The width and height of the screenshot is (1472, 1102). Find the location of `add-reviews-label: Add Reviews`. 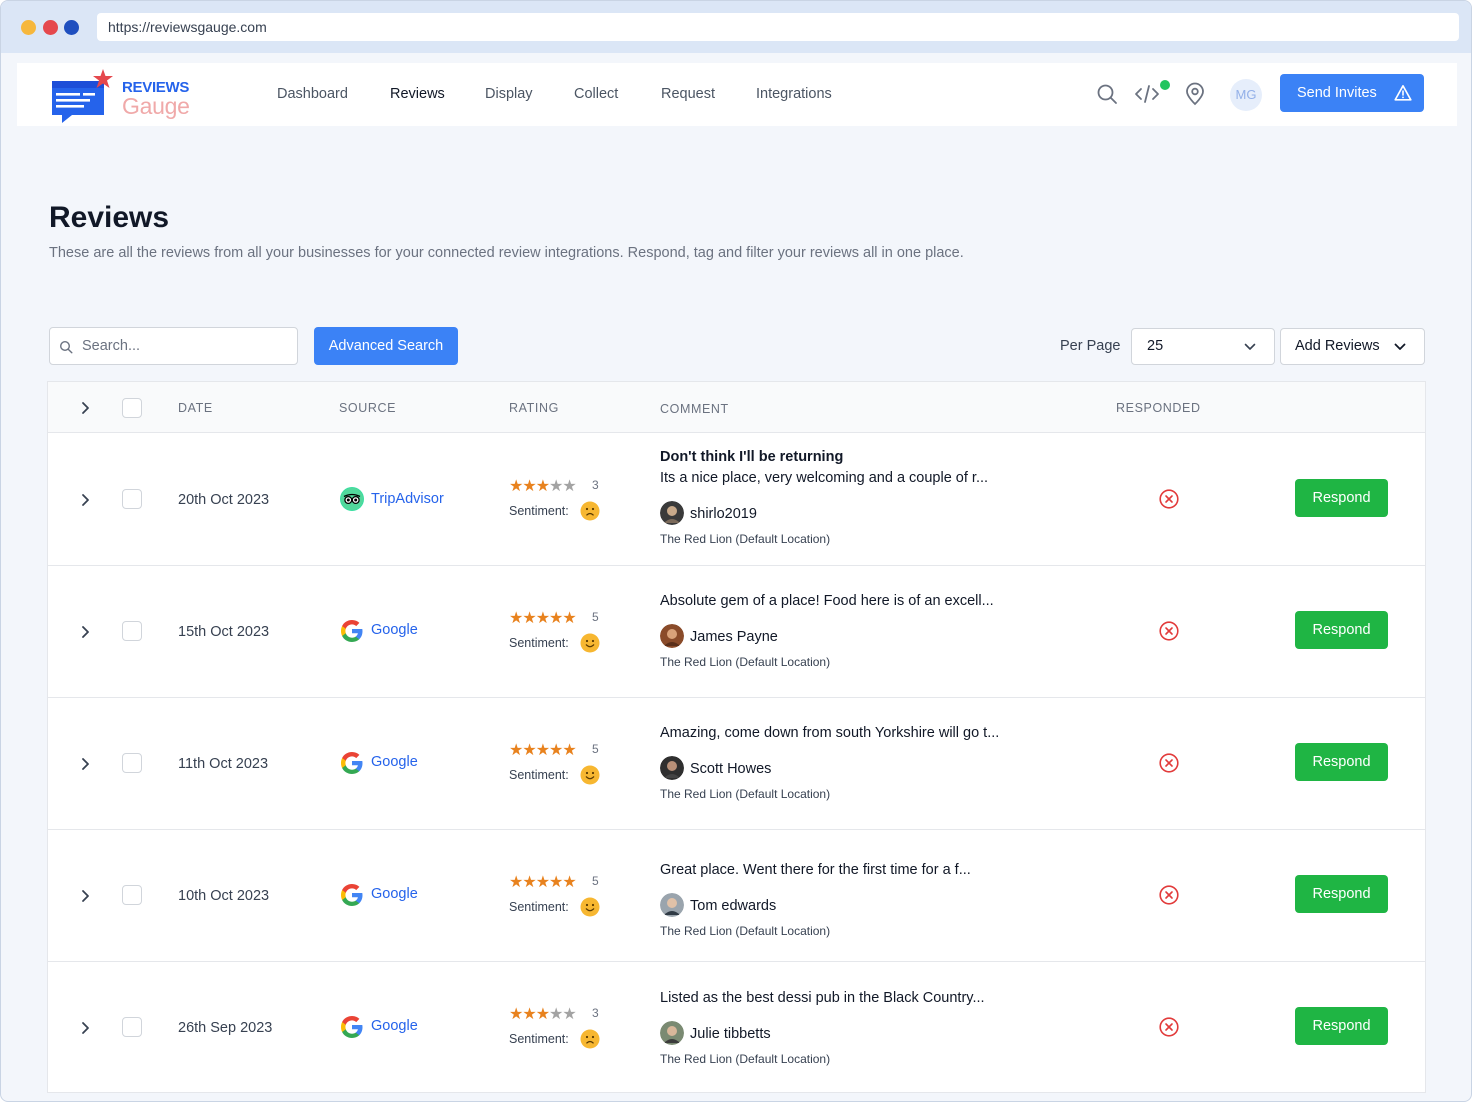

add-reviews-label: Add Reviews is located at coordinates (1337, 346).